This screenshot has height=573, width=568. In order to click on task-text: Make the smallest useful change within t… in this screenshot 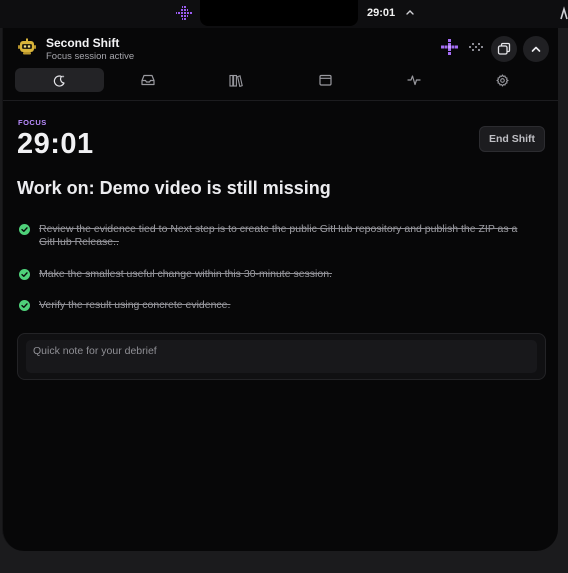, I will do `click(185, 274)`.